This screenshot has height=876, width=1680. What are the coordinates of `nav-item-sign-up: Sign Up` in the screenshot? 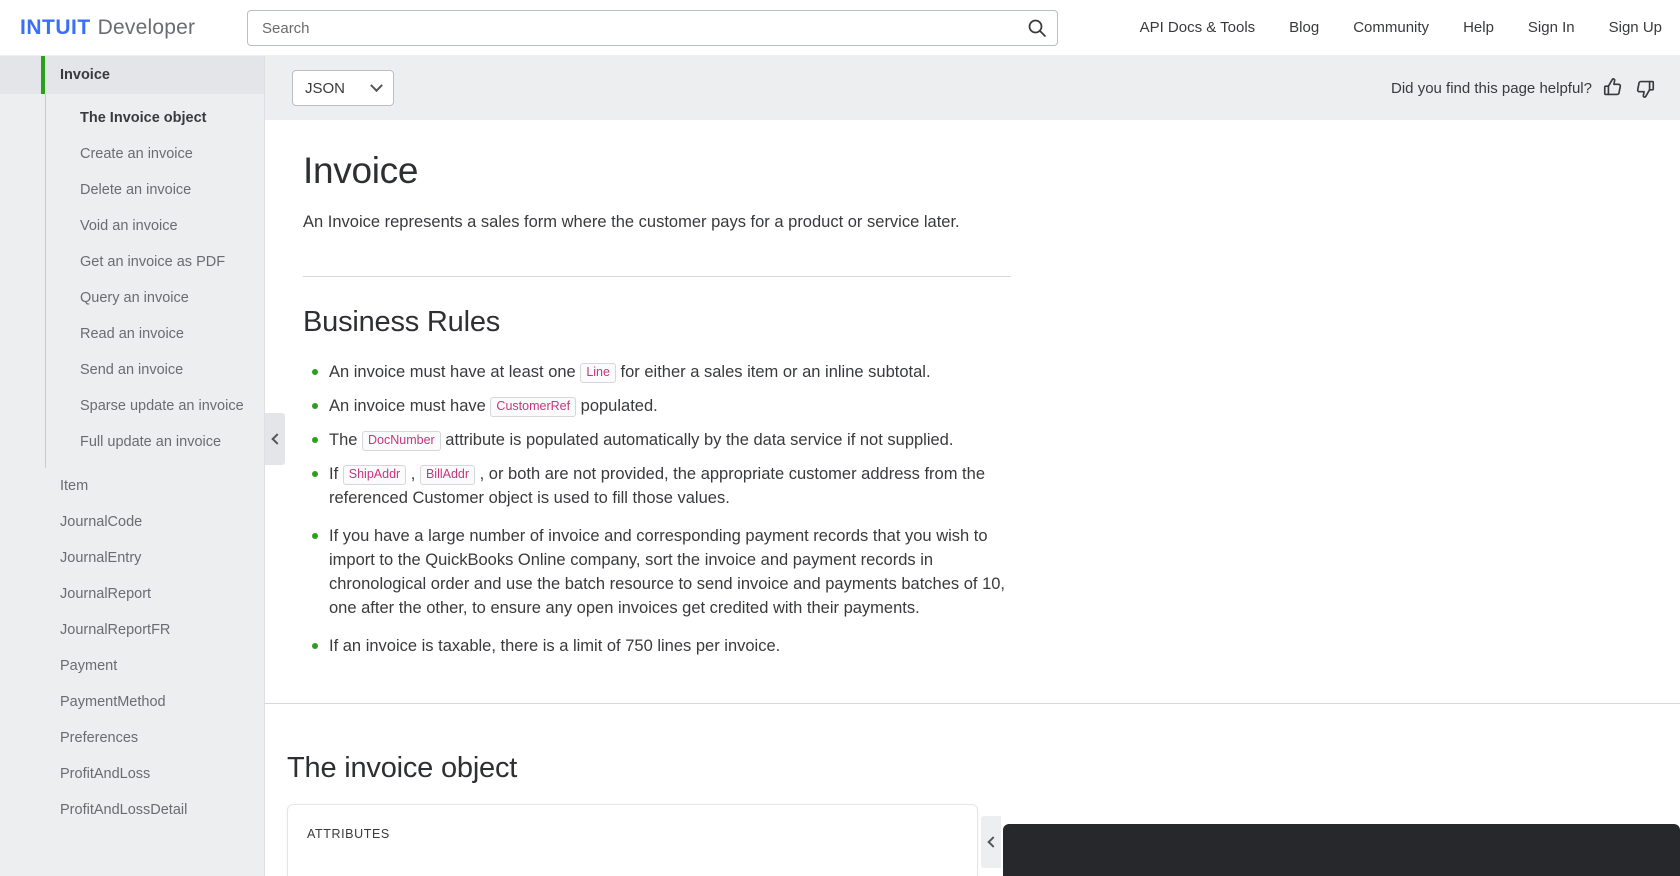 It's located at (1627, 28).